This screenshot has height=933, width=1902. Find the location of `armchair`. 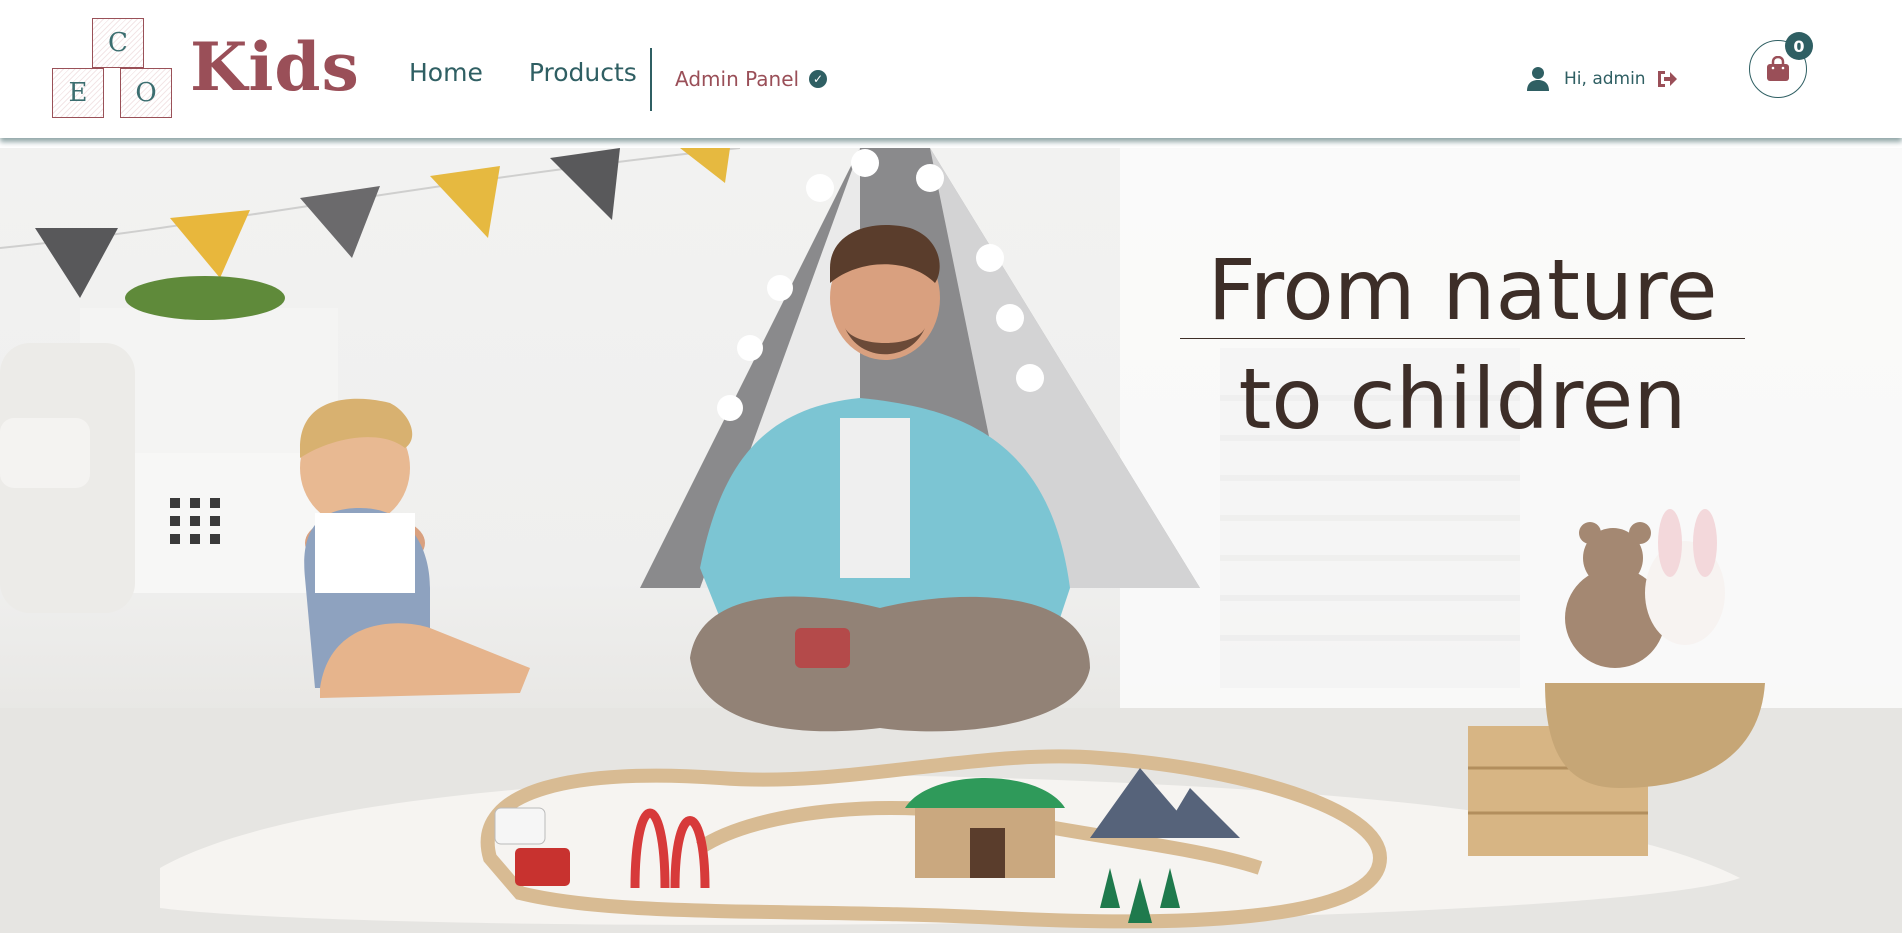

armchair is located at coordinates (67, 478).